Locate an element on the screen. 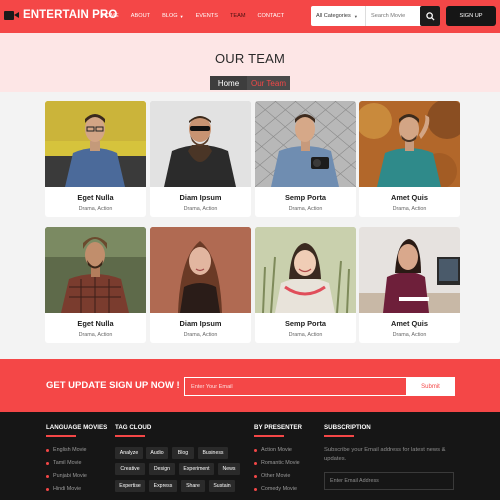  member-name: Semp Porta is located at coordinates (305, 323).